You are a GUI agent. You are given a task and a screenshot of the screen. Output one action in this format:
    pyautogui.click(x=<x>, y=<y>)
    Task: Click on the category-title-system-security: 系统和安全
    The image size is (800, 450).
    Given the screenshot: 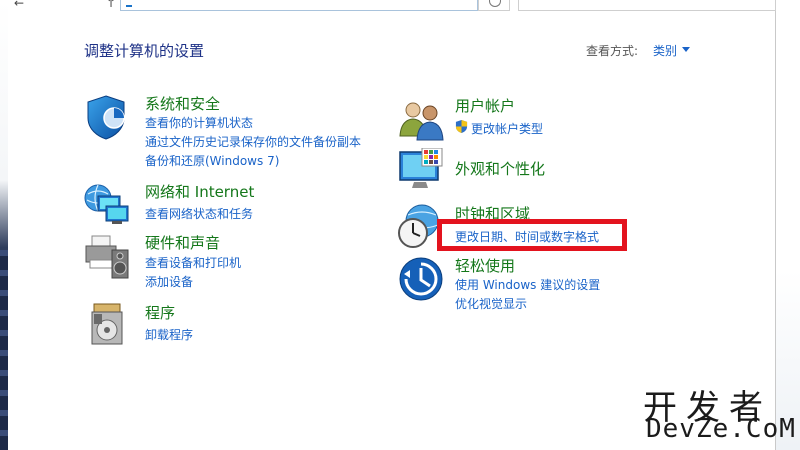 What is the action you would take?
    pyautogui.click(x=182, y=103)
    